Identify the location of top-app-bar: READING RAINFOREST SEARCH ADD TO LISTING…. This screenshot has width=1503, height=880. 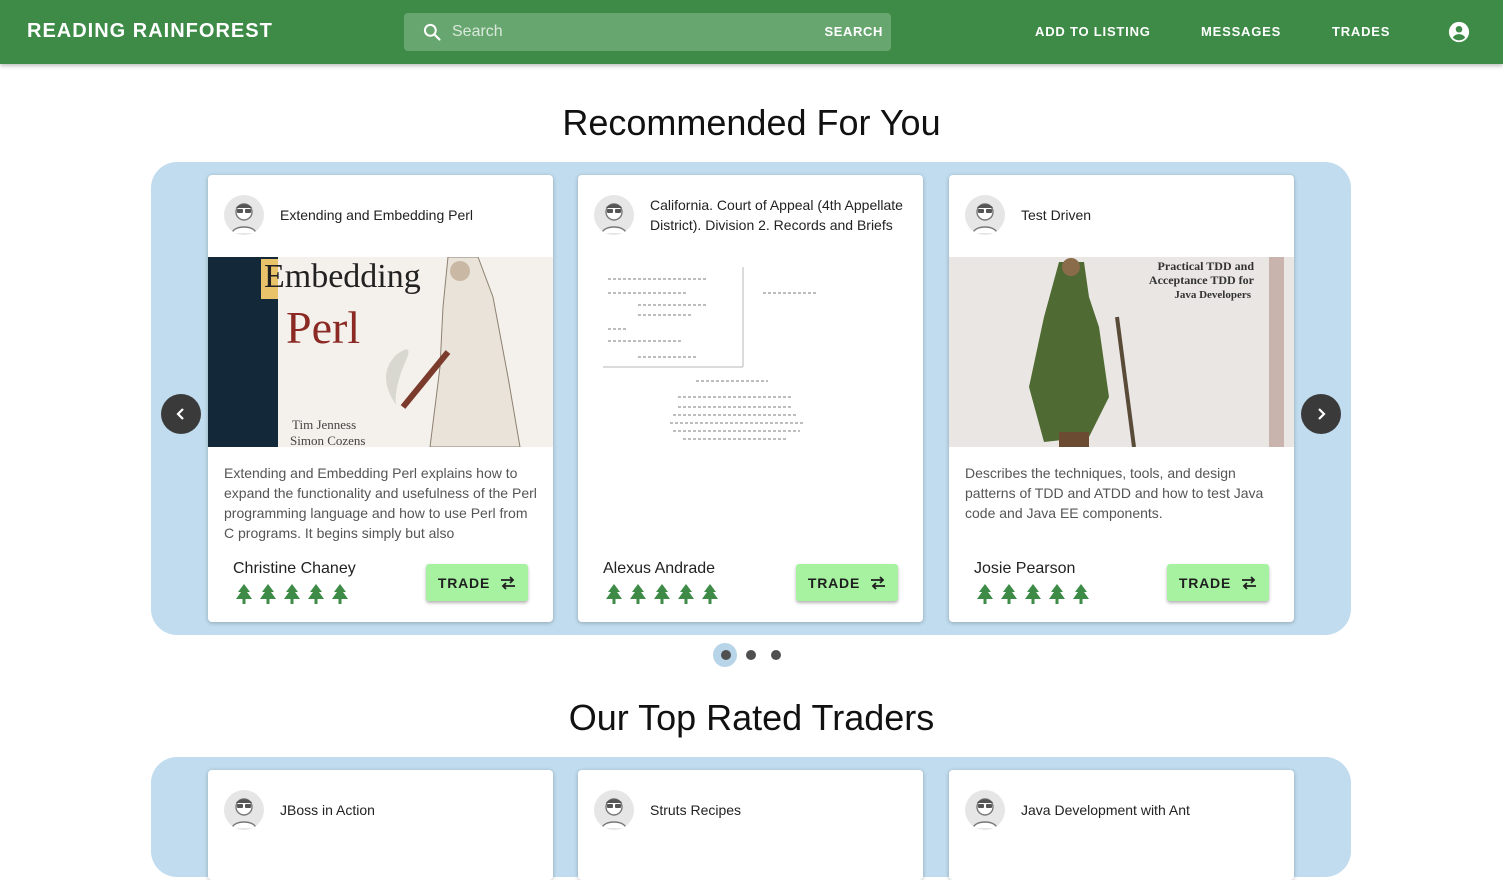
(751, 32).